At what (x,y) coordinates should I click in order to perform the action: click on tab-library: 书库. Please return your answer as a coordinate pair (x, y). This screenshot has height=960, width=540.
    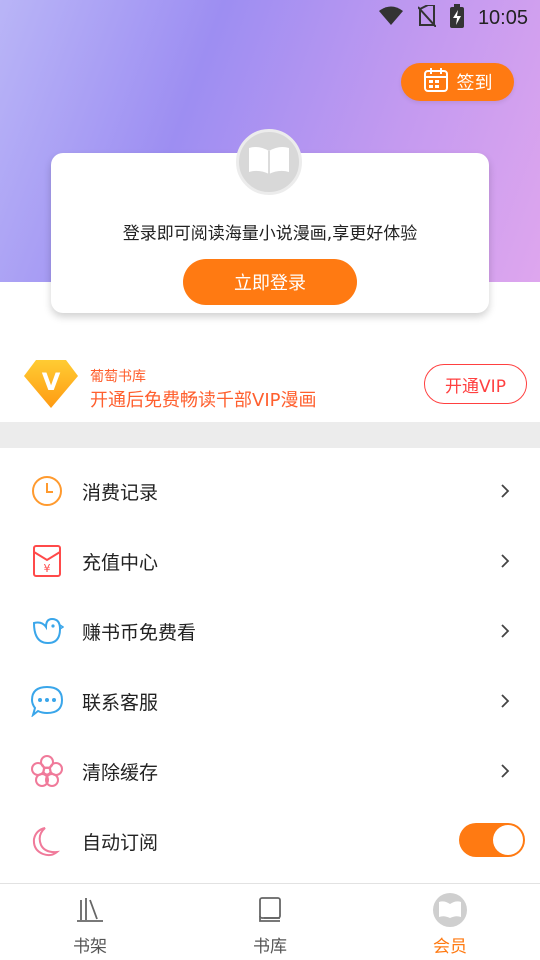
    Looking at the image, I should click on (270, 922).